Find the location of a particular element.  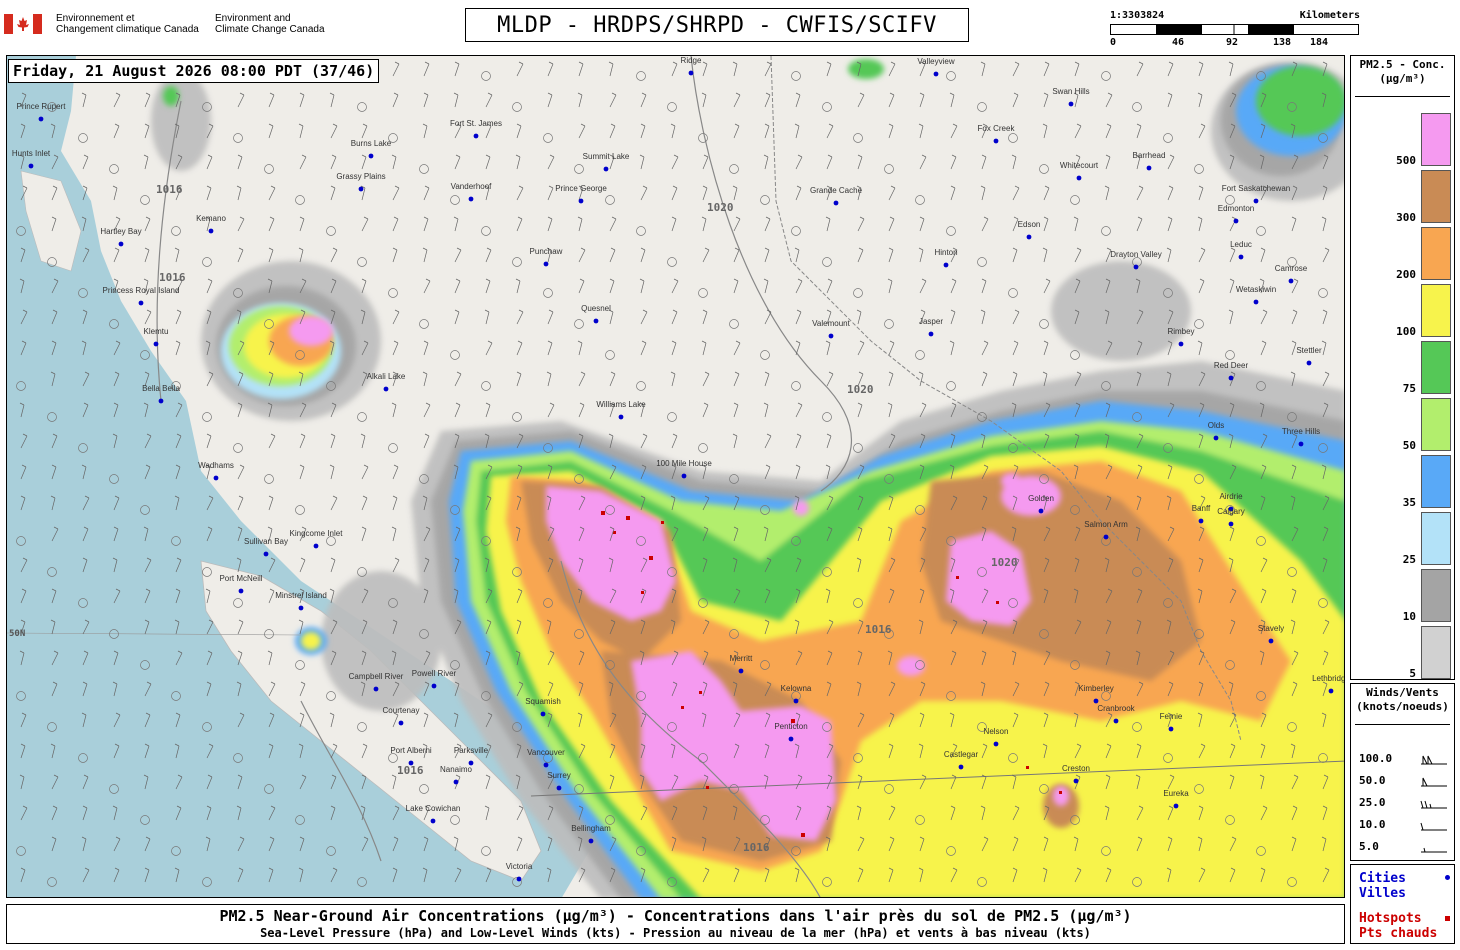

city-label: Kingcome Inlet is located at coordinates (317, 533).